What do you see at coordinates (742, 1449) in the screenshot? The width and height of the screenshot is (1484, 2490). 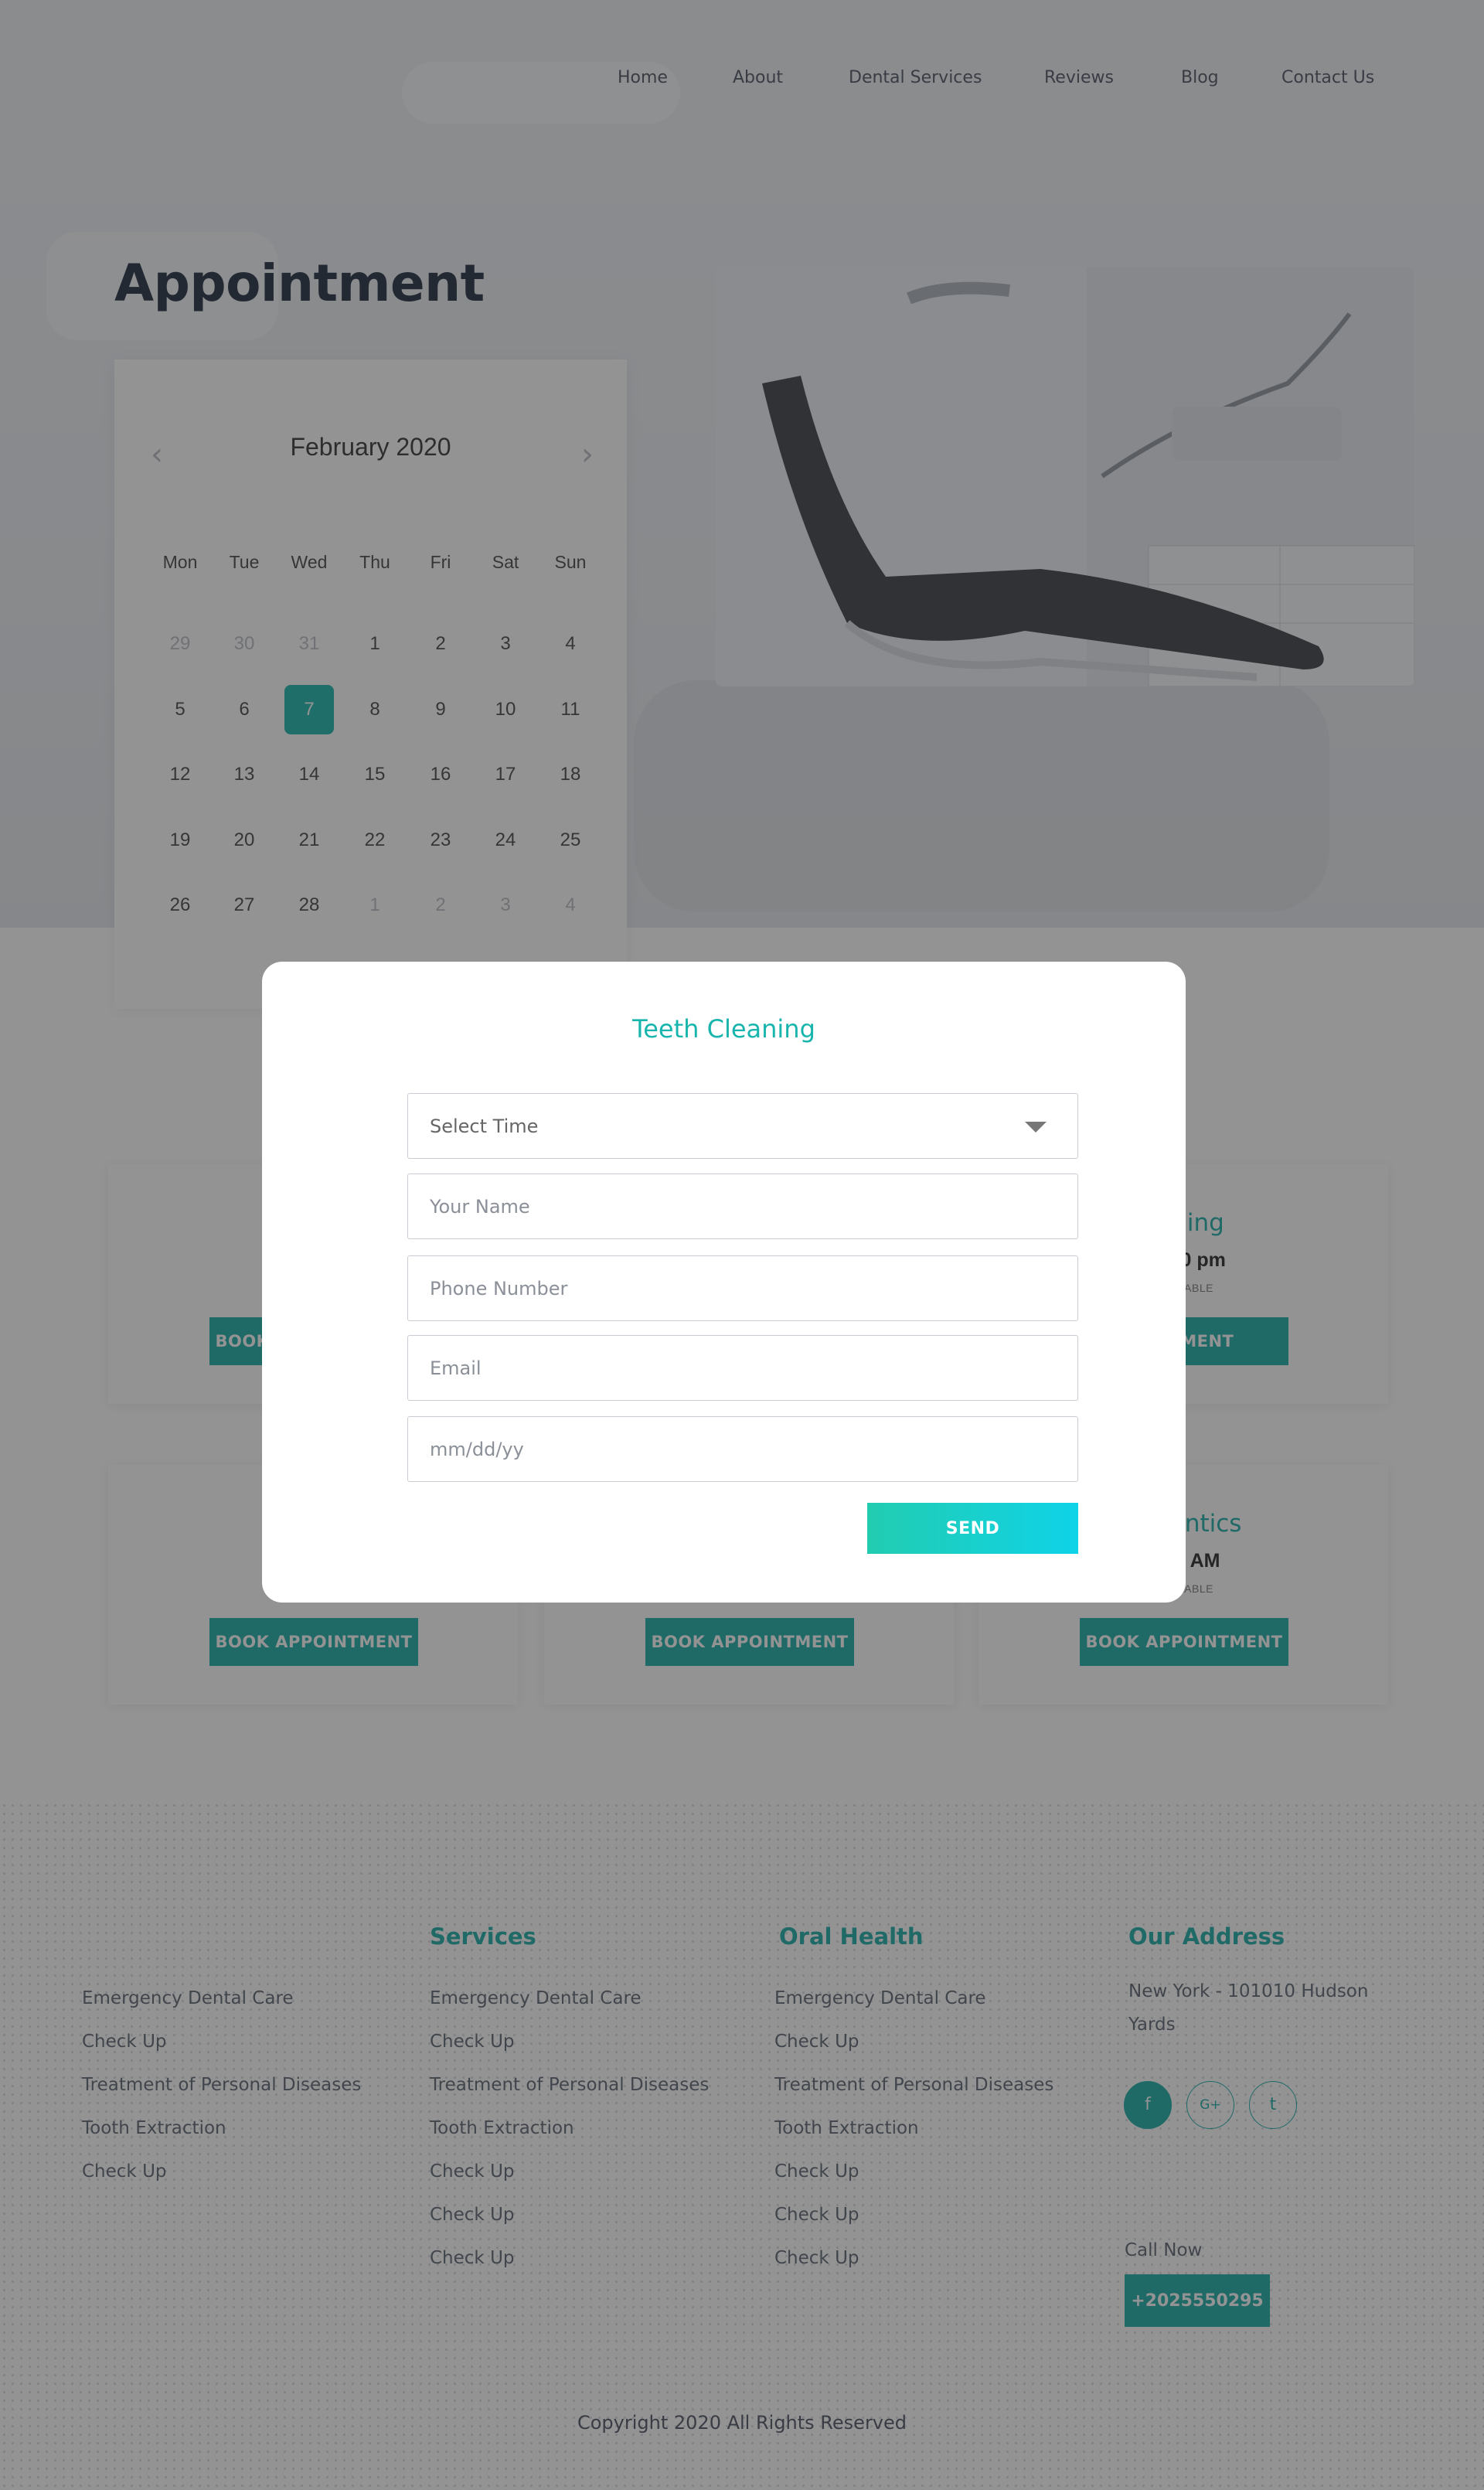 I see `date-input` at bounding box center [742, 1449].